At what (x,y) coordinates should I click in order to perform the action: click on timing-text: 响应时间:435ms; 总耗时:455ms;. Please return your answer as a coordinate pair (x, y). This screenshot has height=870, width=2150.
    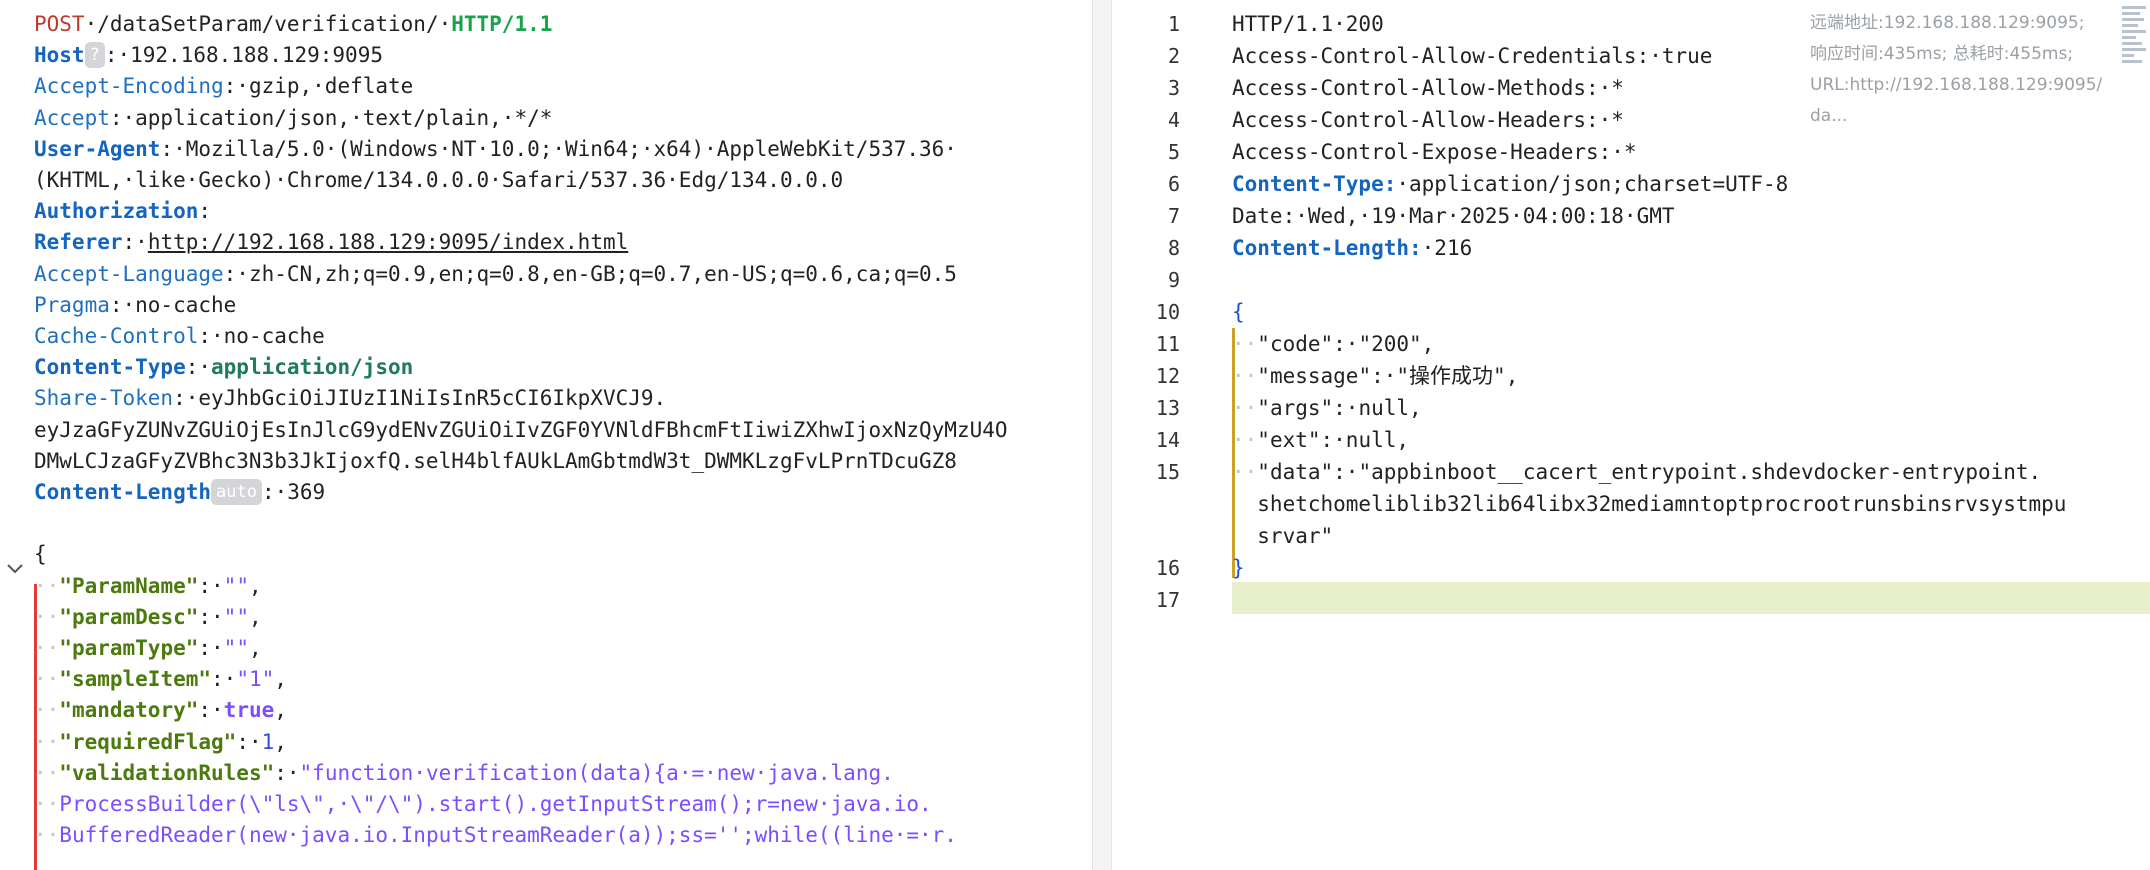
    Looking at the image, I should click on (1942, 54).